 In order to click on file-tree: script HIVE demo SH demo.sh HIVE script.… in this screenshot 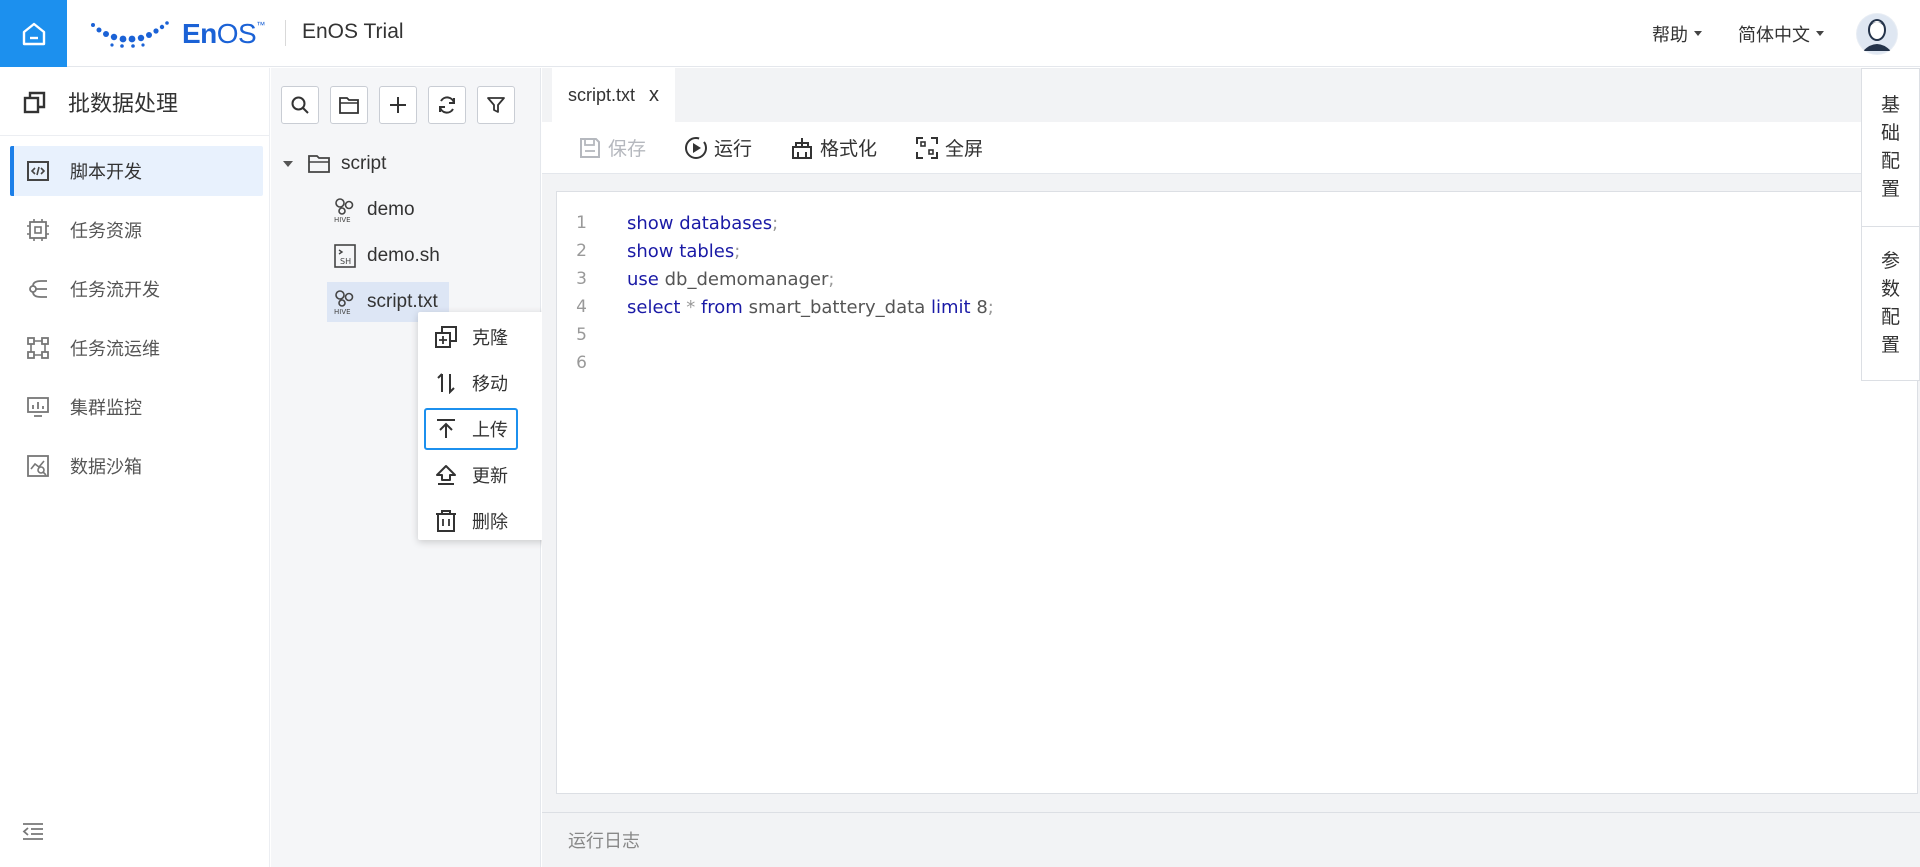, I will do `click(405, 233)`.